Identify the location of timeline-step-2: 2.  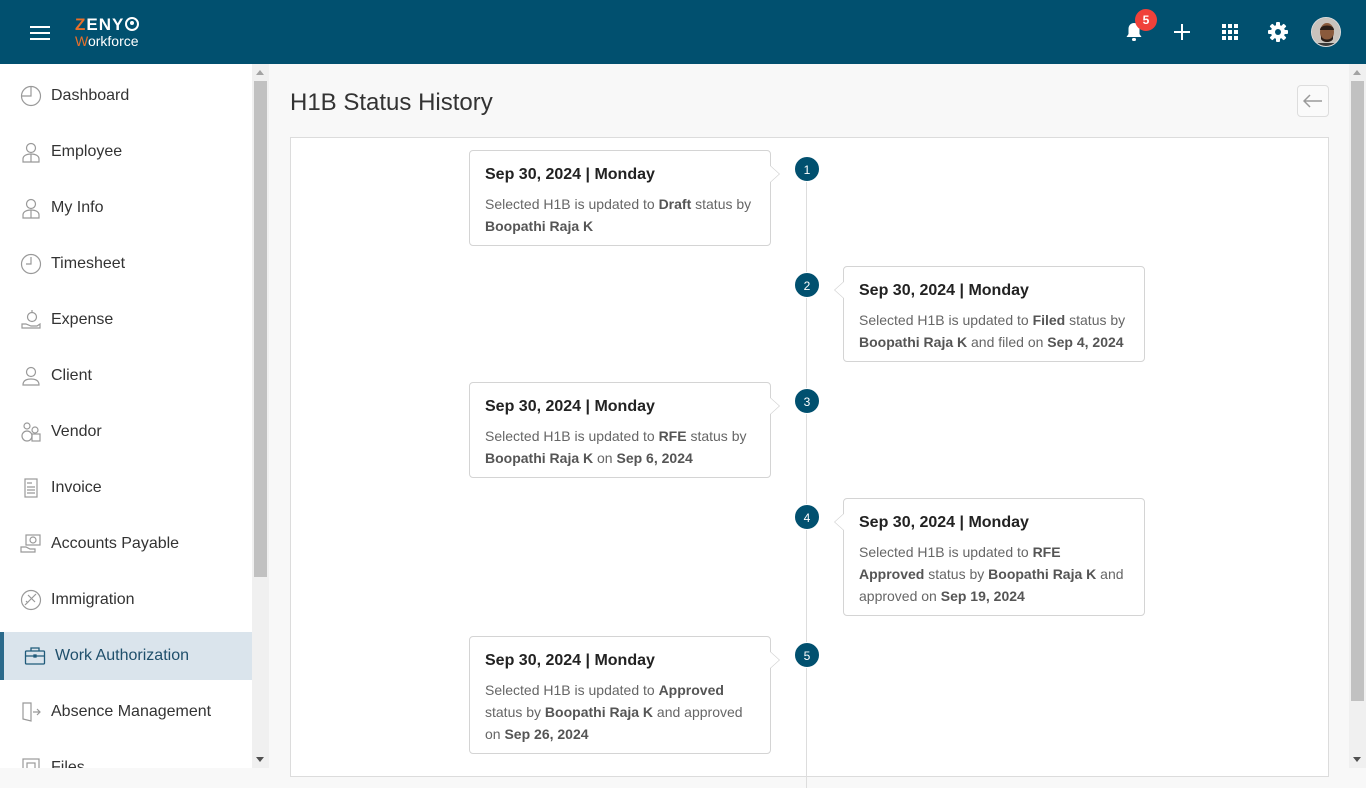
(807, 285).